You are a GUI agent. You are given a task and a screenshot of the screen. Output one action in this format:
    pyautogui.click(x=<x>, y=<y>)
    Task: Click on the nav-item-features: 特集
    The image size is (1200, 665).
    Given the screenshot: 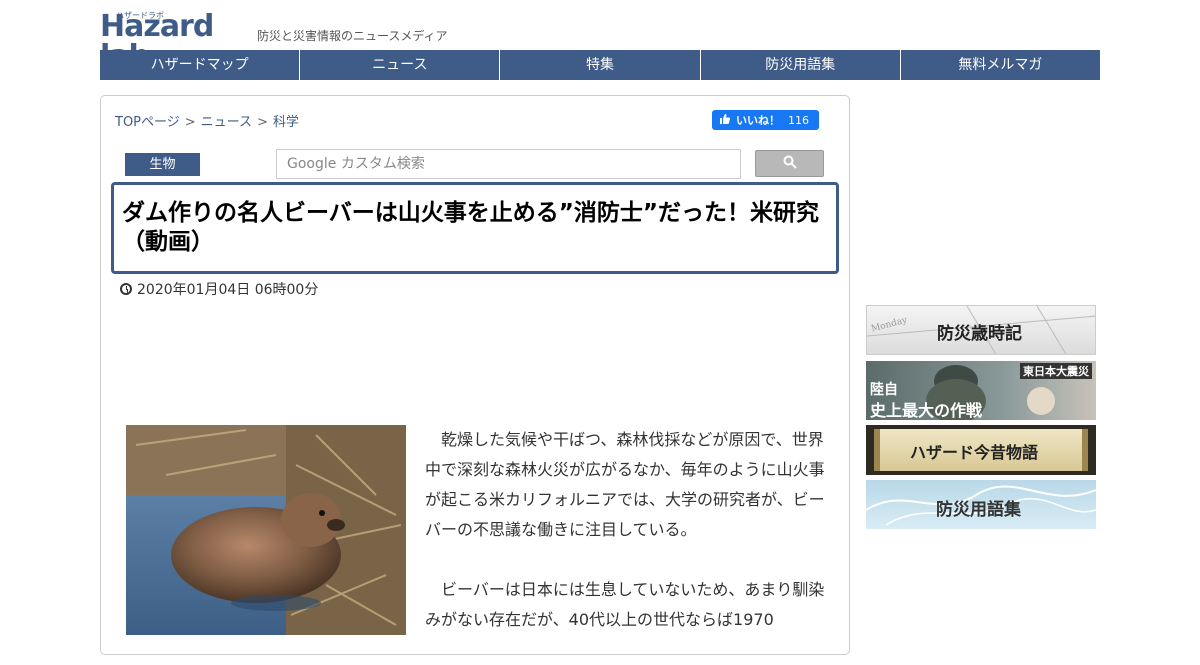 What is the action you would take?
    pyautogui.click(x=600, y=65)
    